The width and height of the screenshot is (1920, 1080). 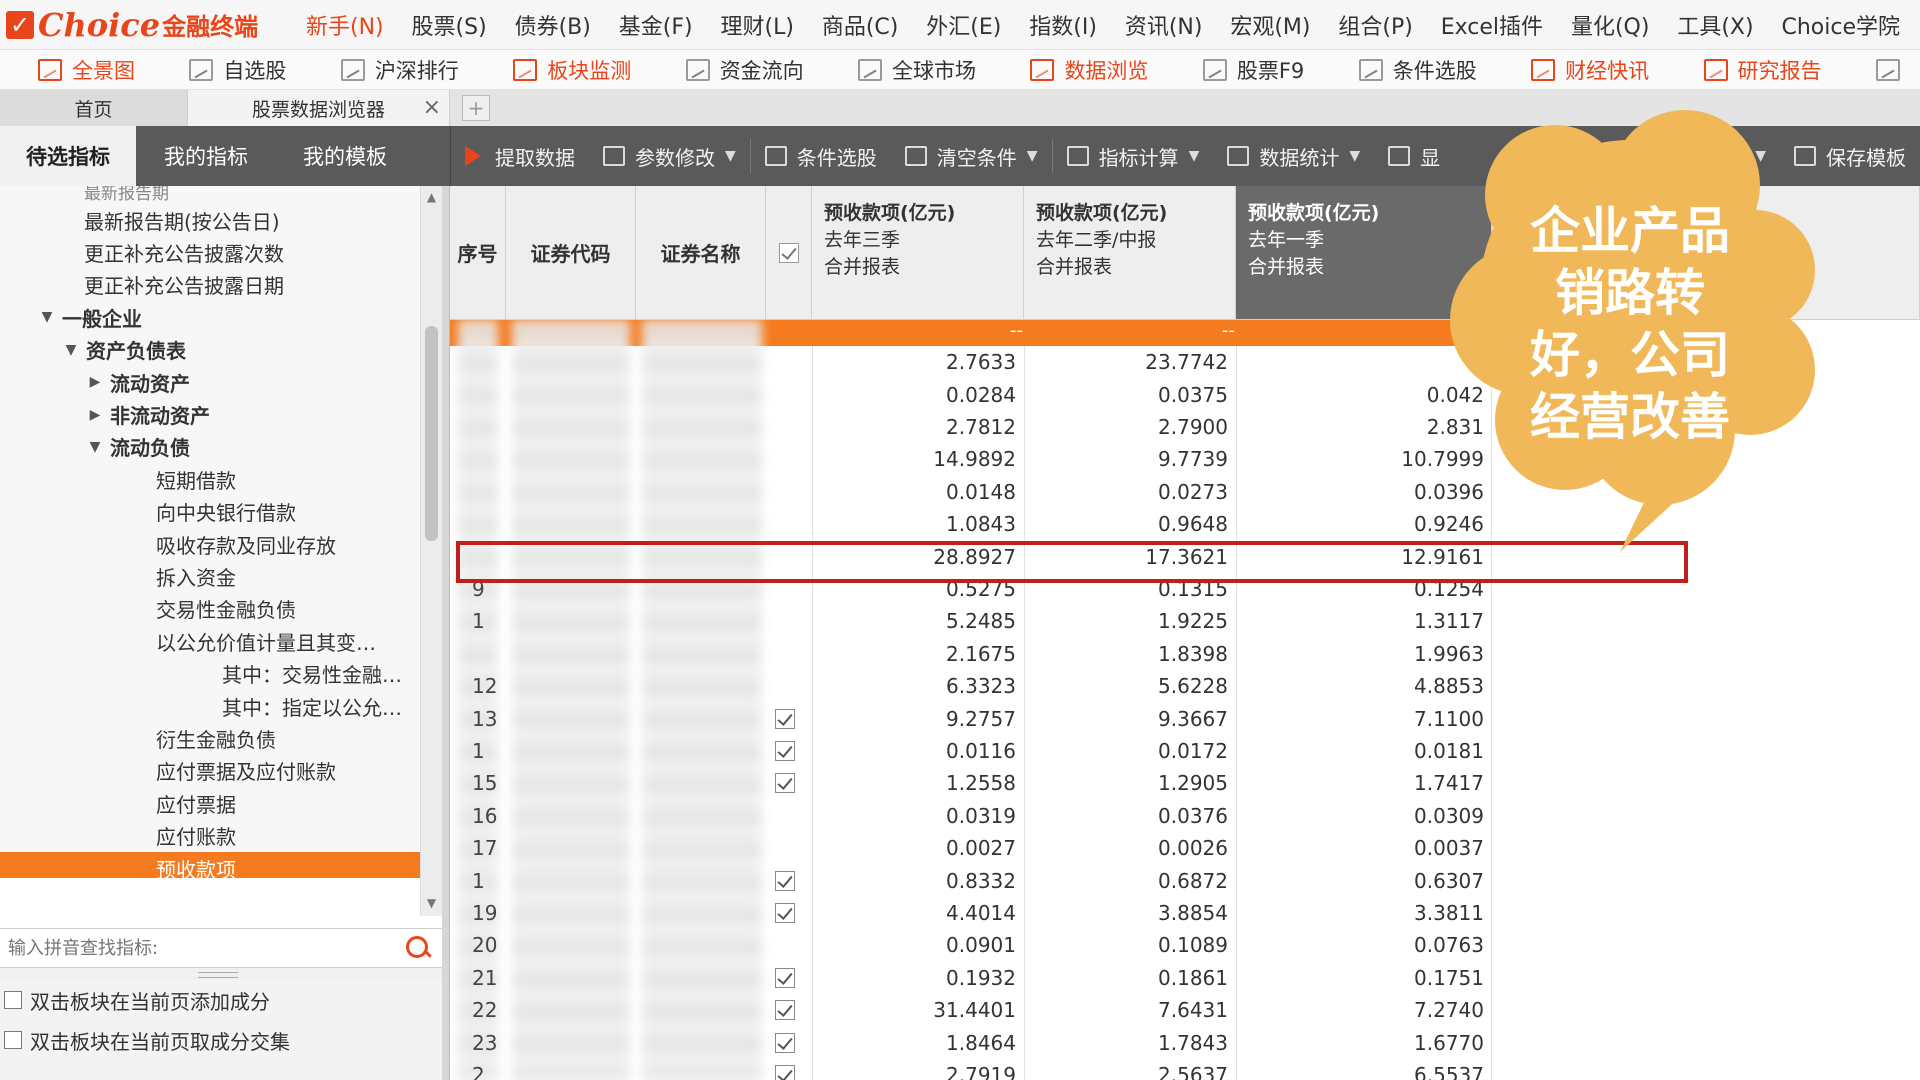 I want to click on tab-my-templates: 我的模板, so click(x=345, y=156).